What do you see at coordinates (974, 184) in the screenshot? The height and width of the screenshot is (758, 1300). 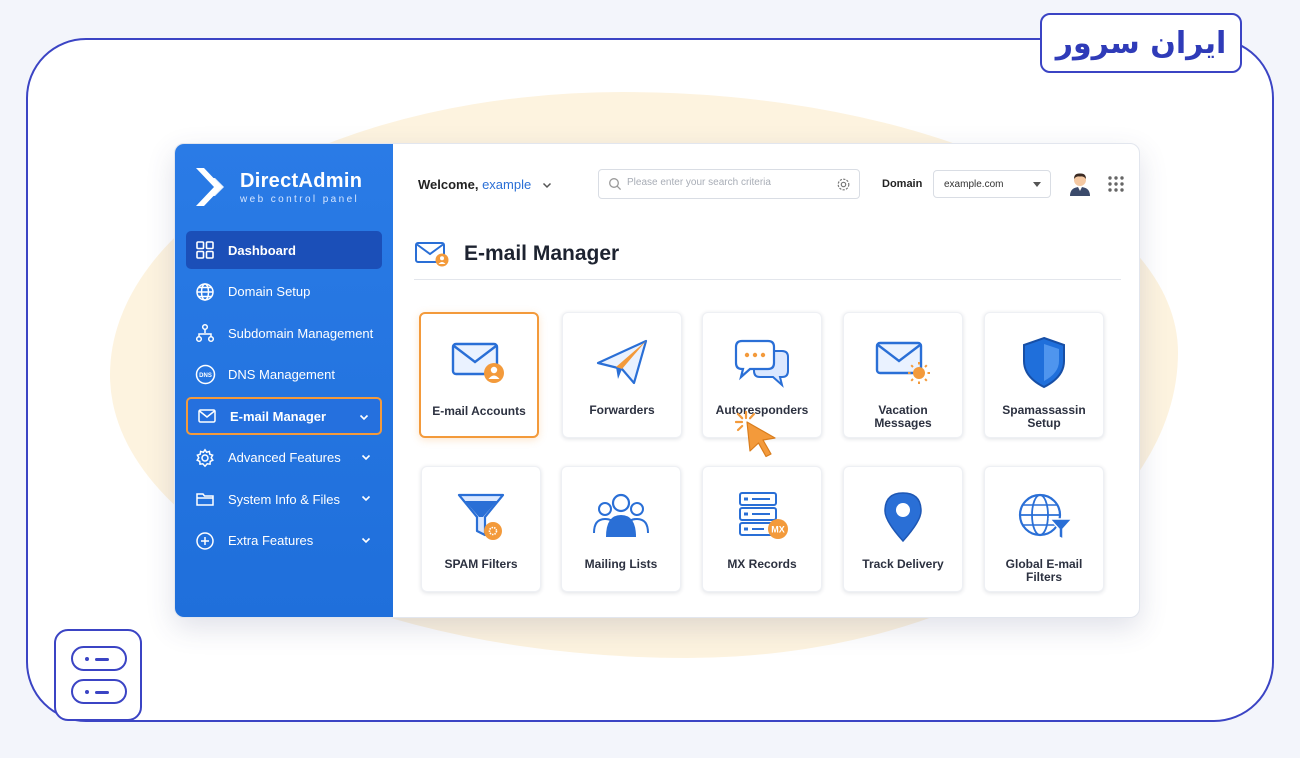 I see `domain-select-value: example.com` at bounding box center [974, 184].